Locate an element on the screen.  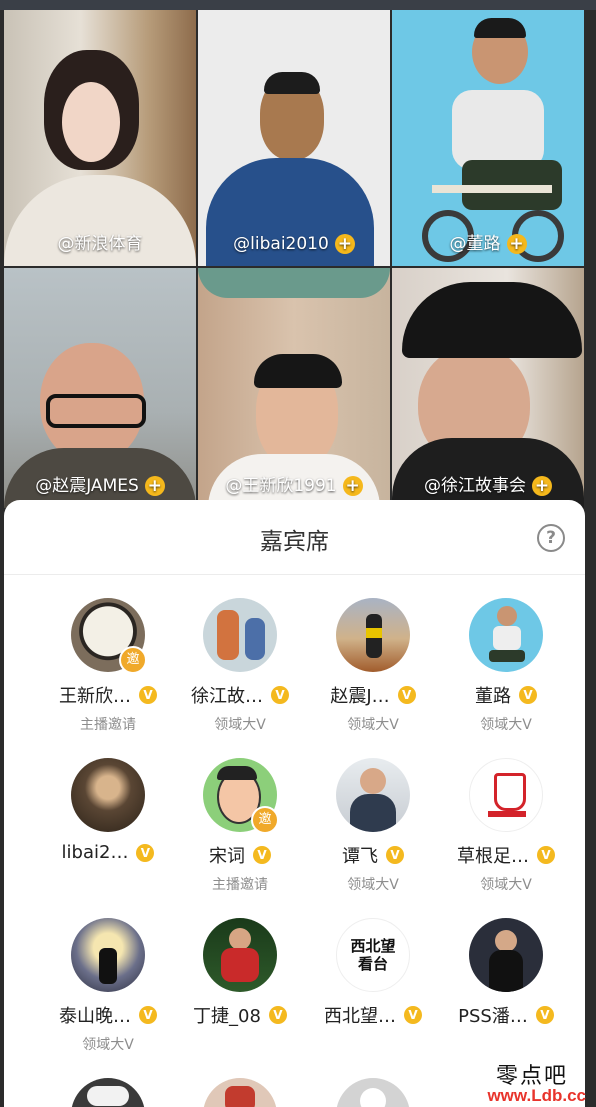
help-icon: ? is located at coordinates (551, 538).